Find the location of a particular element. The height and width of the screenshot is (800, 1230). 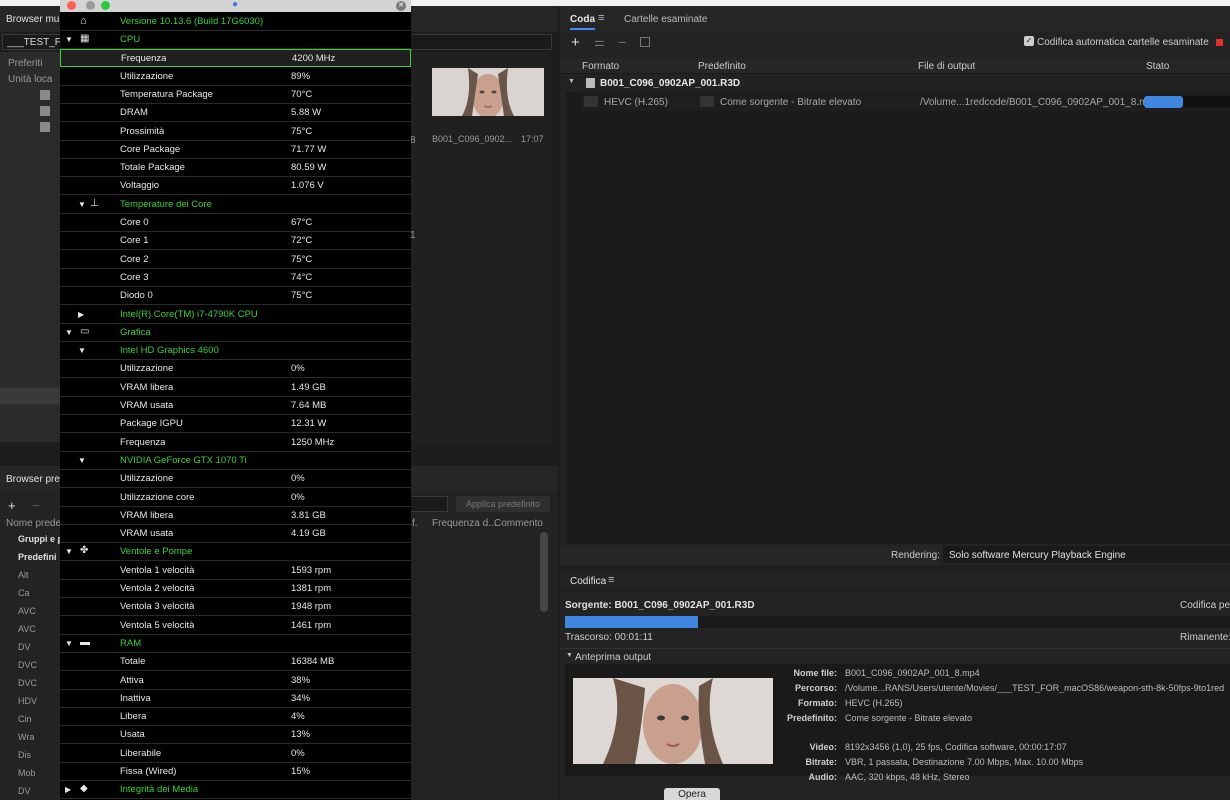

settings-icon: ⚌ is located at coordinates (599, 42).